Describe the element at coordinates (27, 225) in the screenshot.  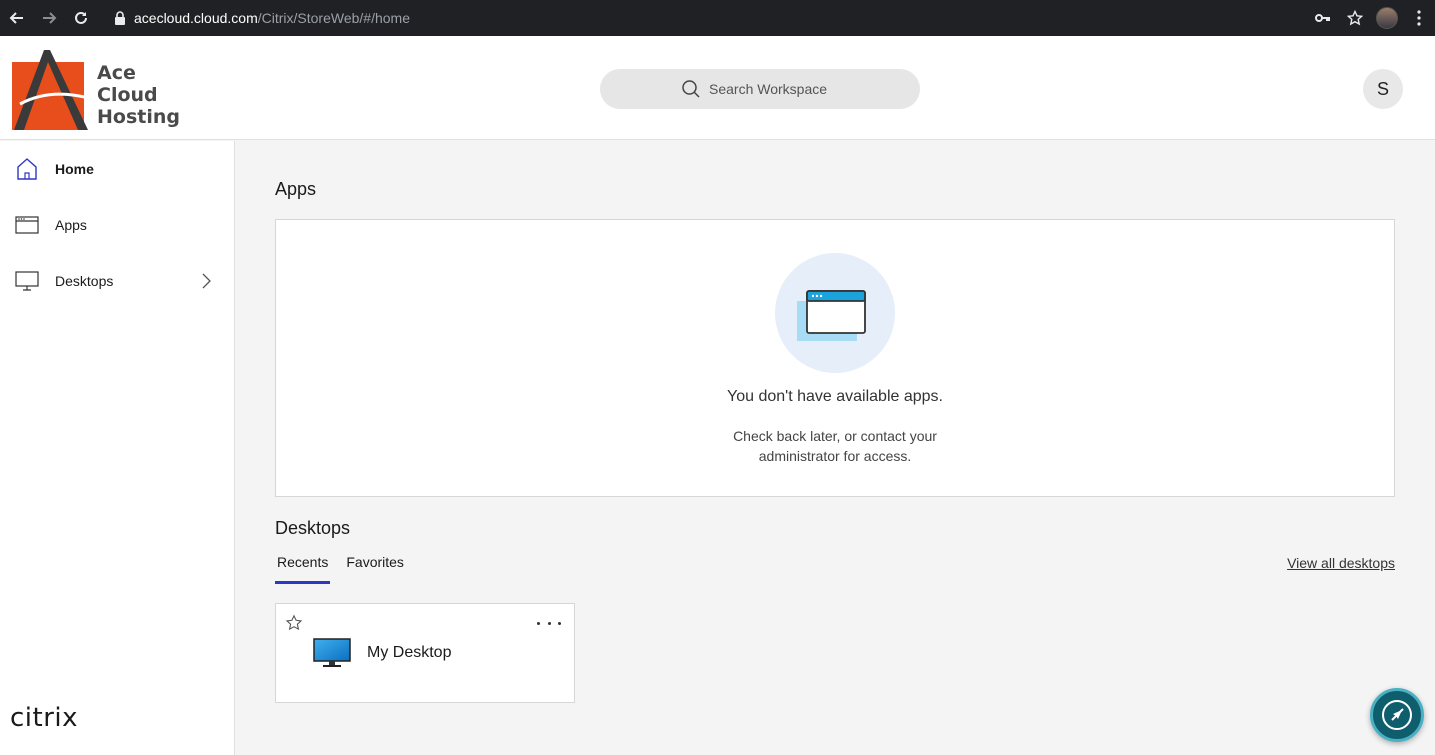
I see `apps-window-icon` at that location.